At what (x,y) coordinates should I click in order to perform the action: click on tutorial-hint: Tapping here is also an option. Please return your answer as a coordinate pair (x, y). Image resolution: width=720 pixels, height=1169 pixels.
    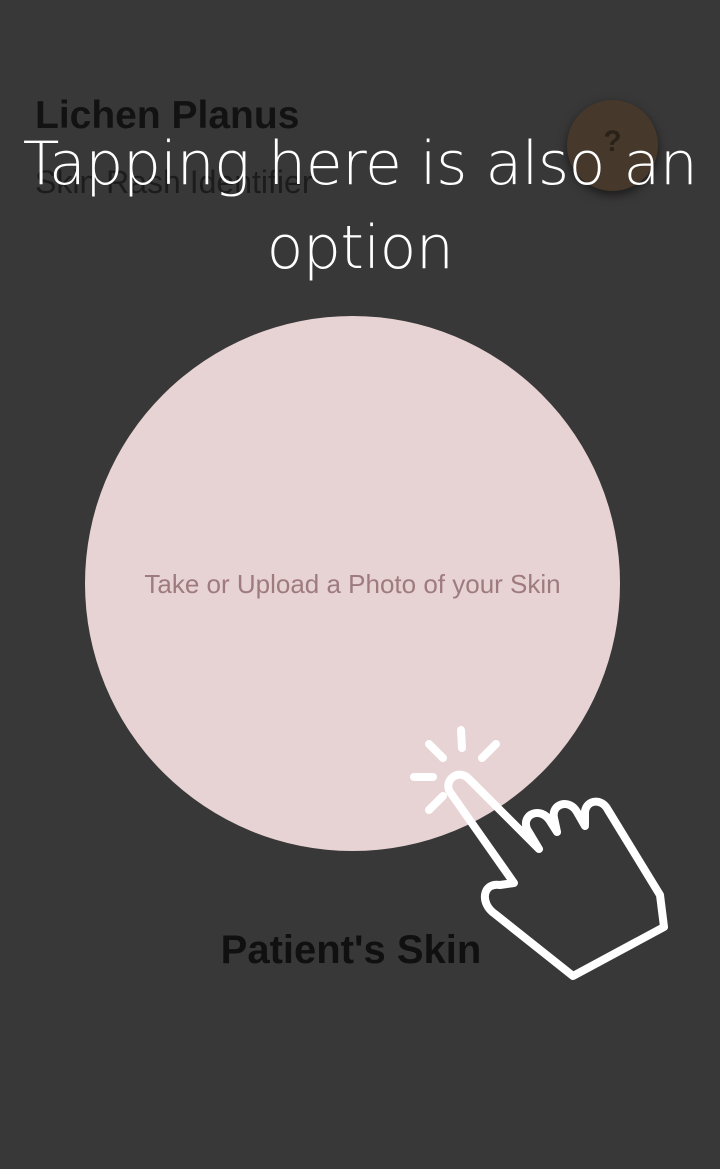
    Looking at the image, I should click on (360, 206).